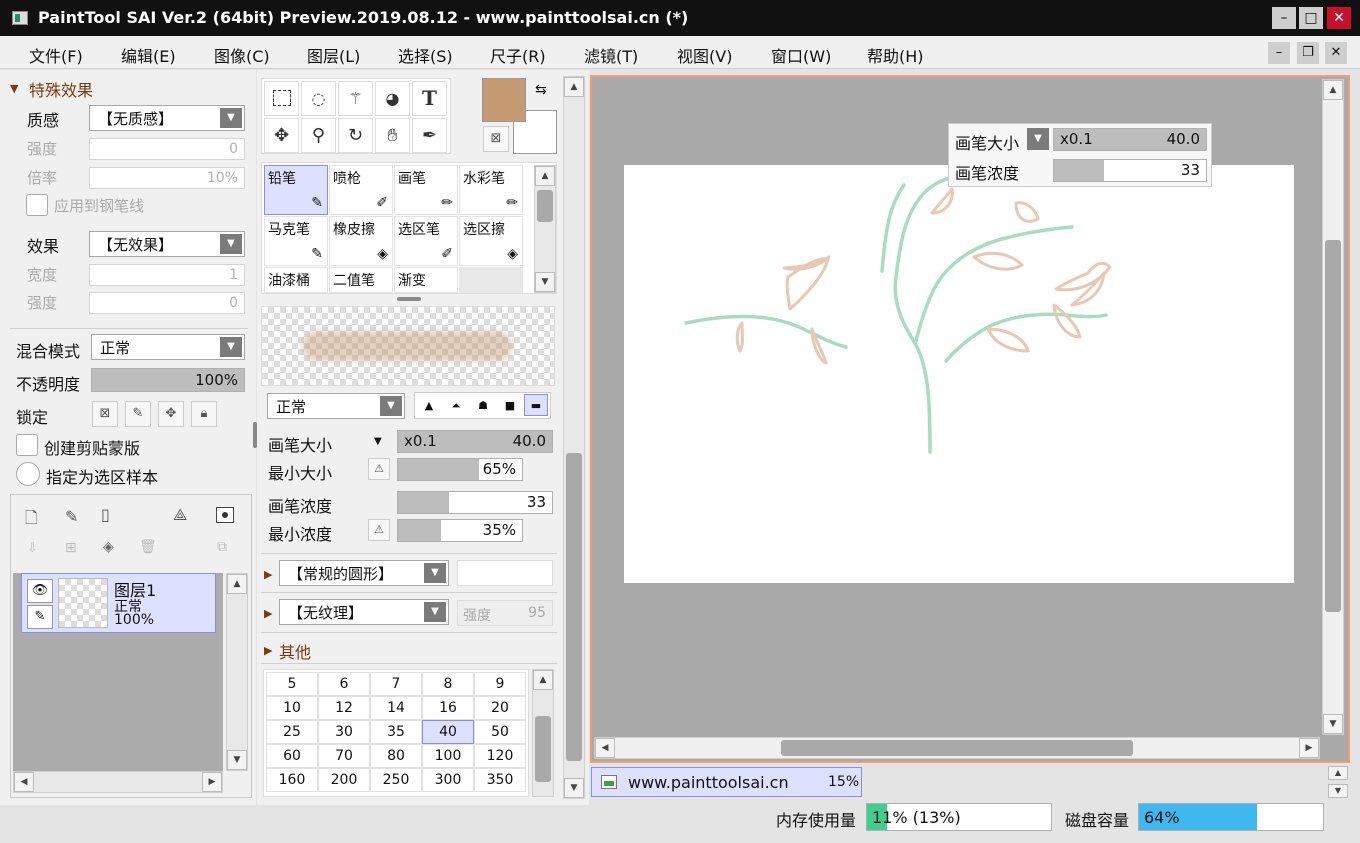 This screenshot has height=843, width=1360. I want to click on minimize-button: –, so click(1284, 18).